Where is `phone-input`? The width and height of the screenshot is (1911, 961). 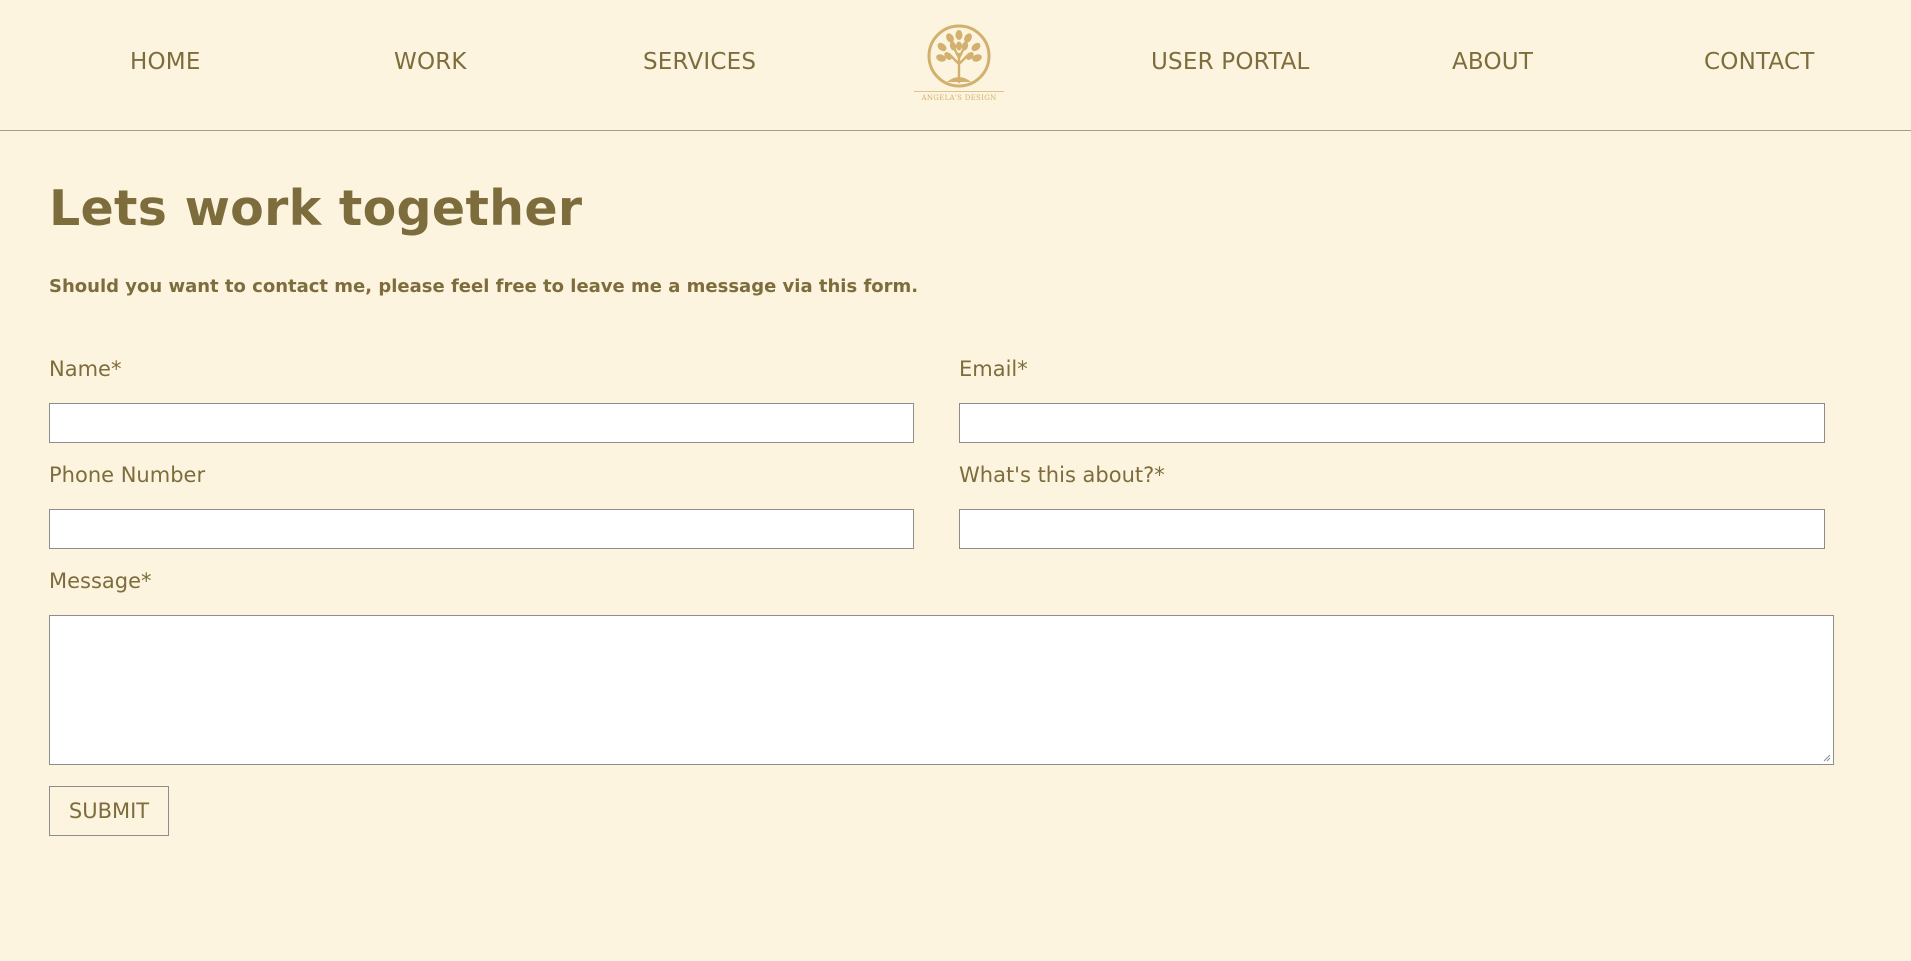 phone-input is located at coordinates (481, 529).